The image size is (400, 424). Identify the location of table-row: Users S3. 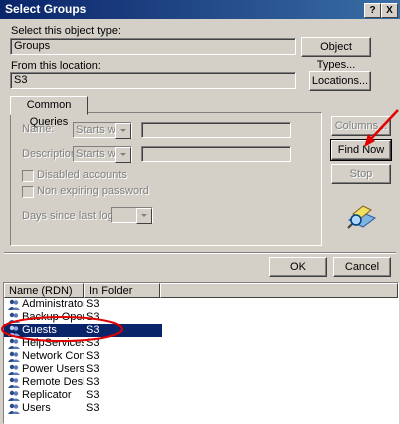
(201, 408).